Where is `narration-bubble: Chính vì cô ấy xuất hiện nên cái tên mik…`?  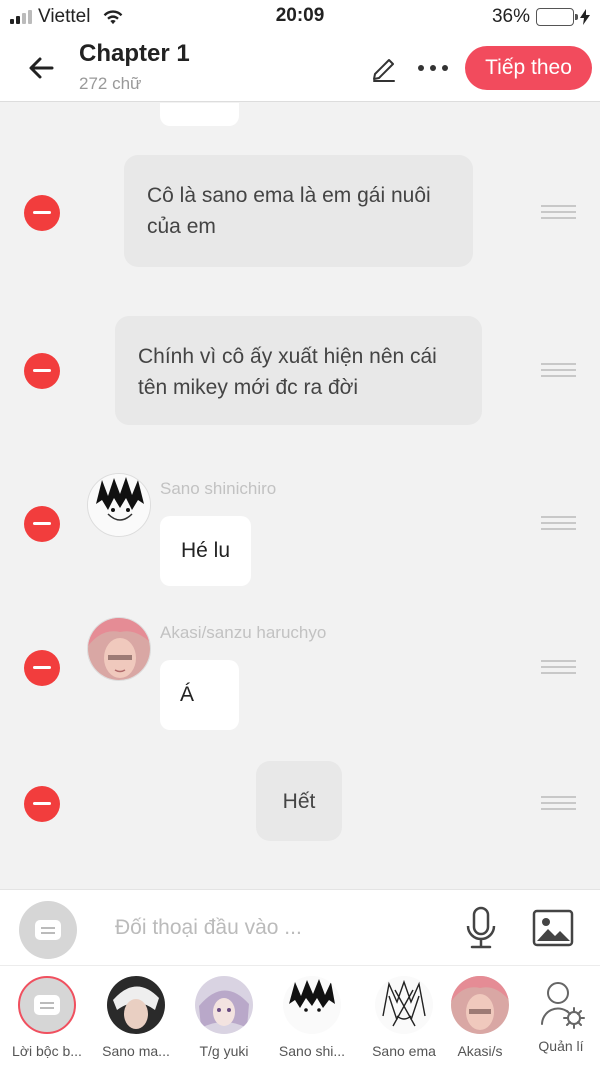 narration-bubble: Chính vì cô ấy xuất hiện nên cái tên mik… is located at coordinates (298, 370).